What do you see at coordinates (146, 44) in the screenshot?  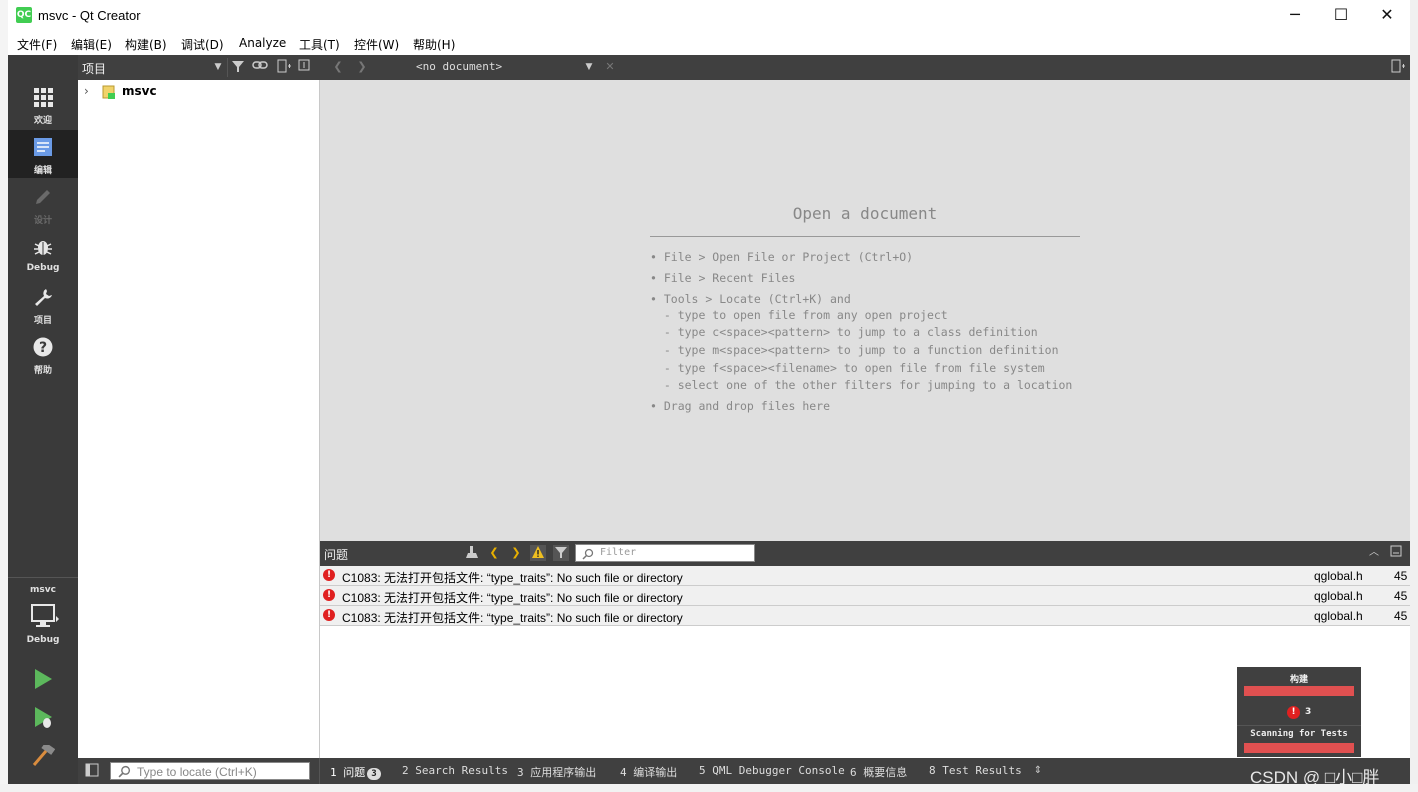 I see `menu-build: 构建(B)` at bounding box center [146, 44].